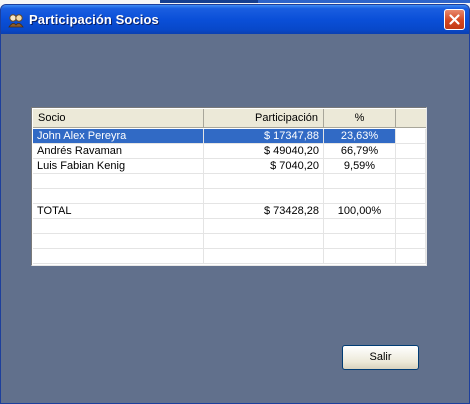  I want to click on table-row: TOTAL $ 73428,28 100,00%, so click(229, 211).